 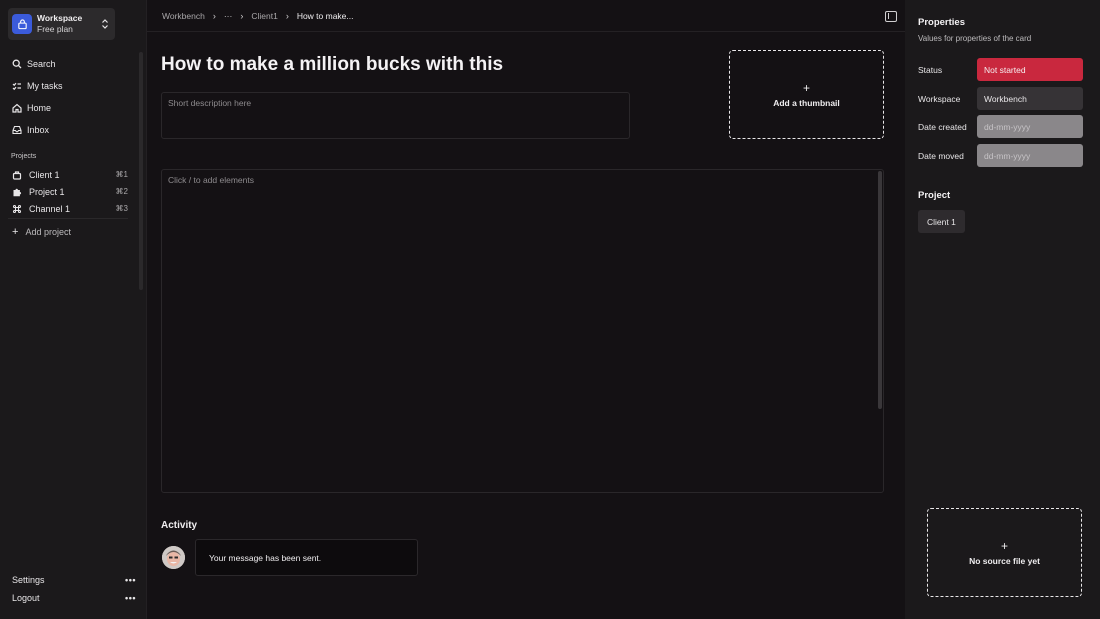 I want to click on workspace-property: Workspace Workbench, so click(x=1000, y=98).